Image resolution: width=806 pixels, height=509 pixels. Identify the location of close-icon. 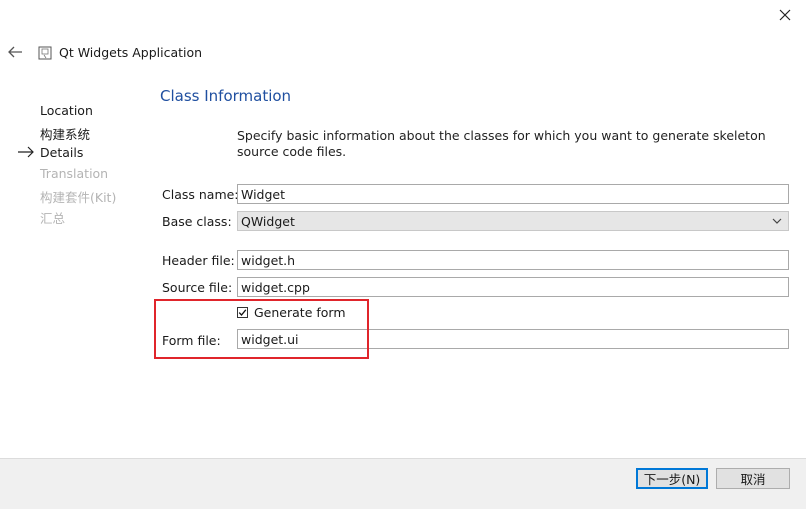
(785, 15).